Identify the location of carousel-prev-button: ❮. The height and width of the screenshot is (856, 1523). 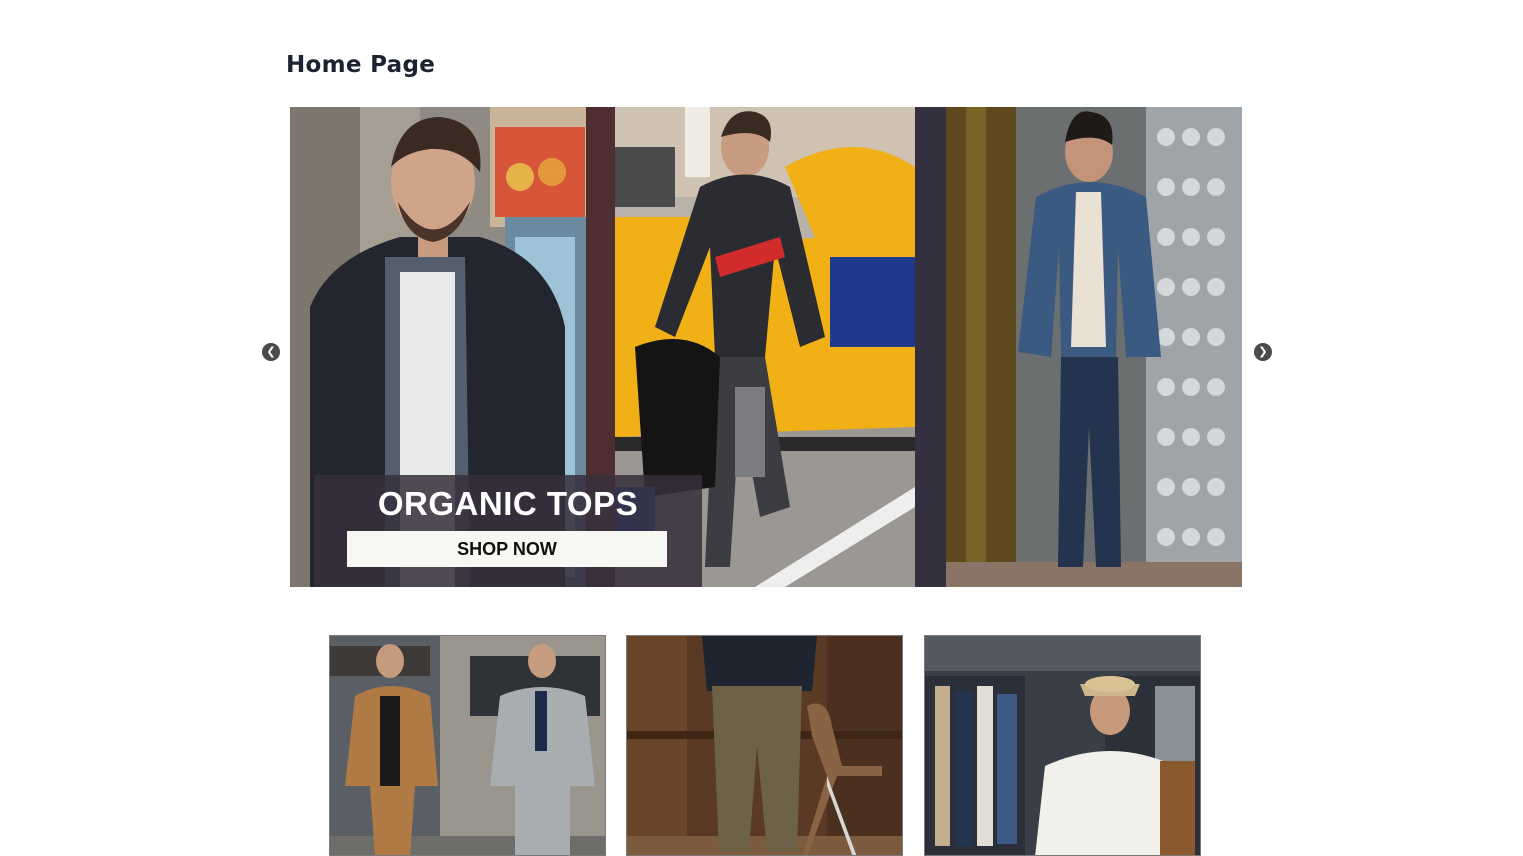
(271, 352).